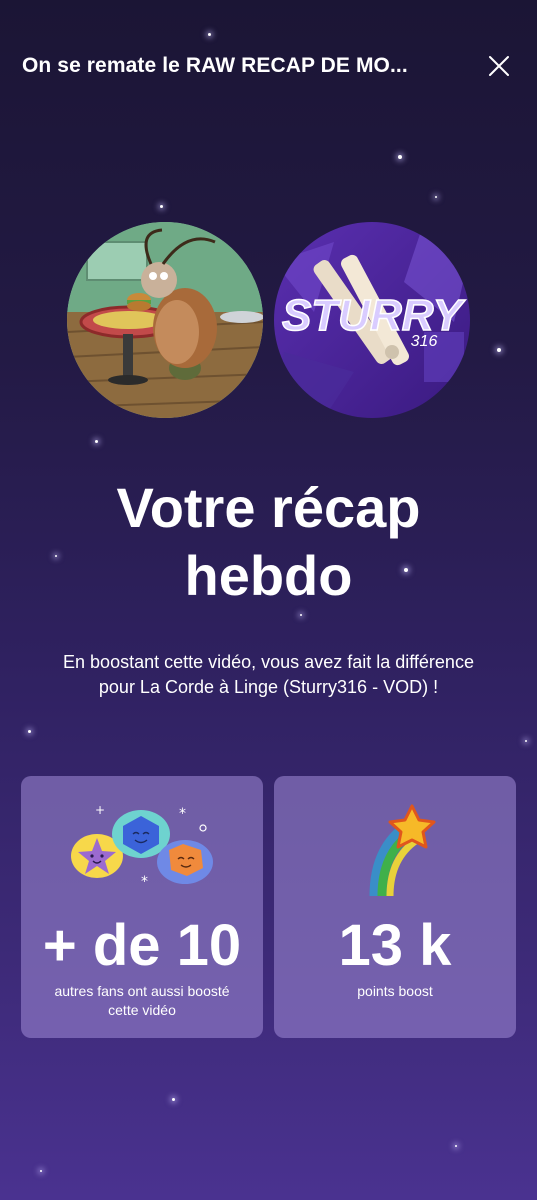 The height and width of the screenshot is (1200, 537). I want to click on fans-count-value: + de 10, so click(142, 945).